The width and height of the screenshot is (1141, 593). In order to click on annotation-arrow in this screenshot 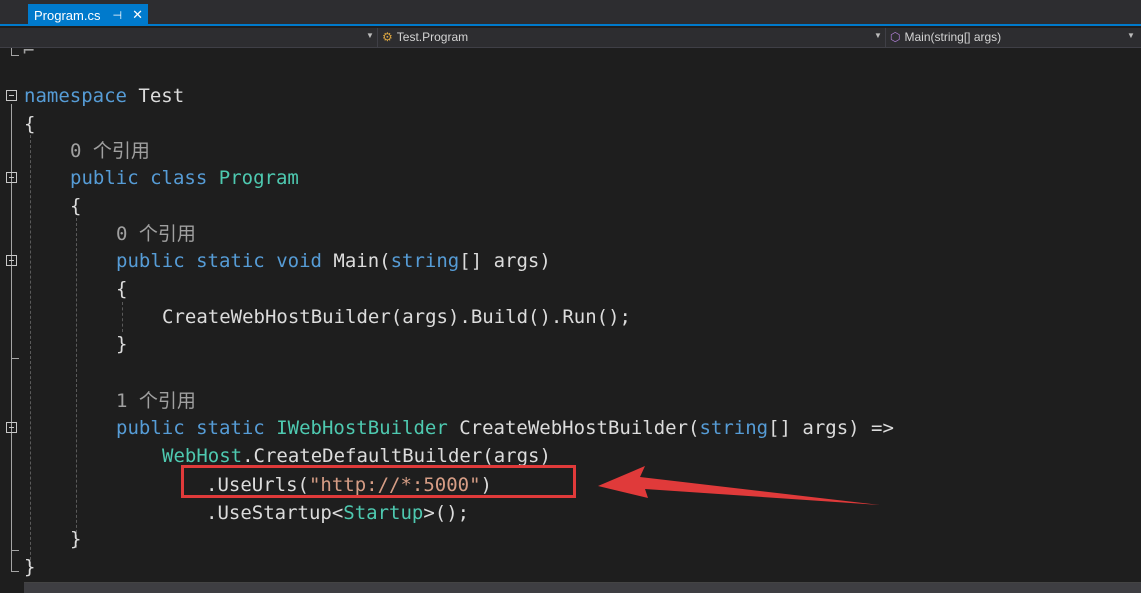, I will do `click(739, 485)`.